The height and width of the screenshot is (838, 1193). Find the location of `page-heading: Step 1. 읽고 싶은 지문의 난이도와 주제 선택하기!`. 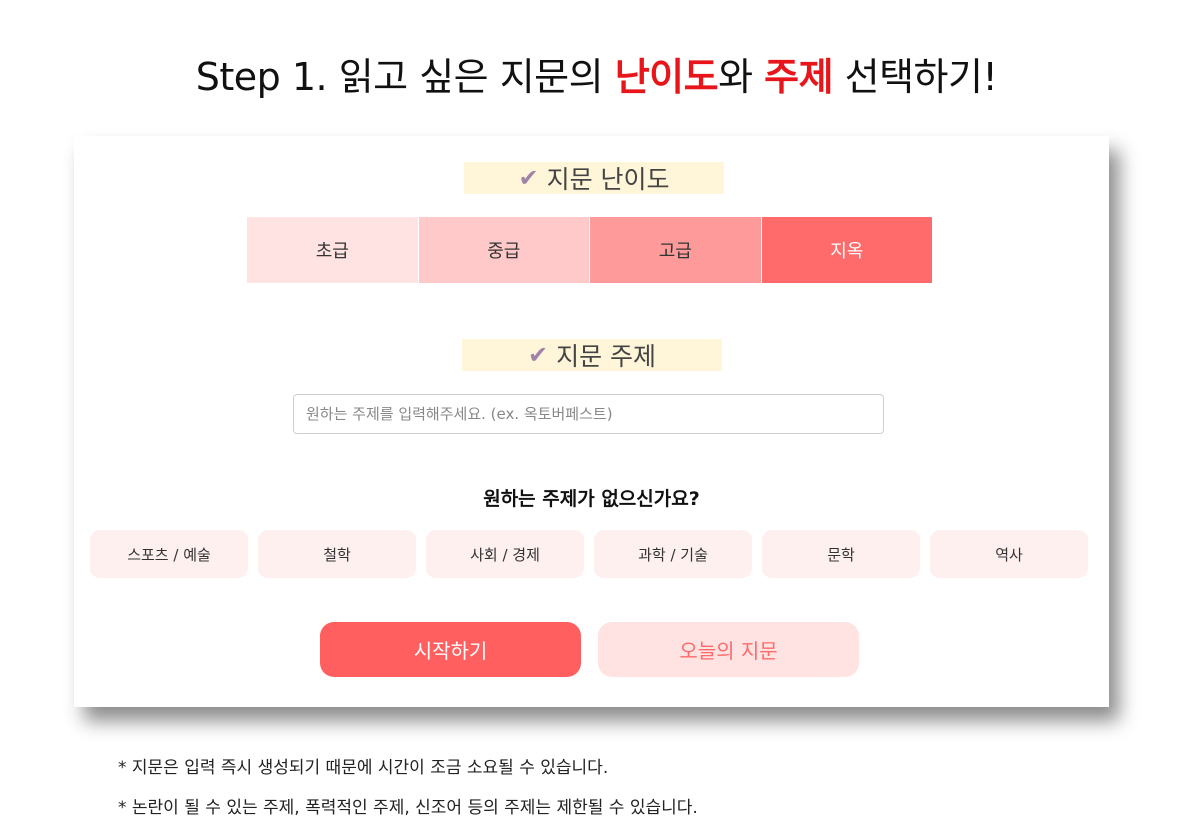

page-heading: Step 1. 읽고 싶은 지문의 난이도와 주제 선택하기! is located at coordinates (596, 73).